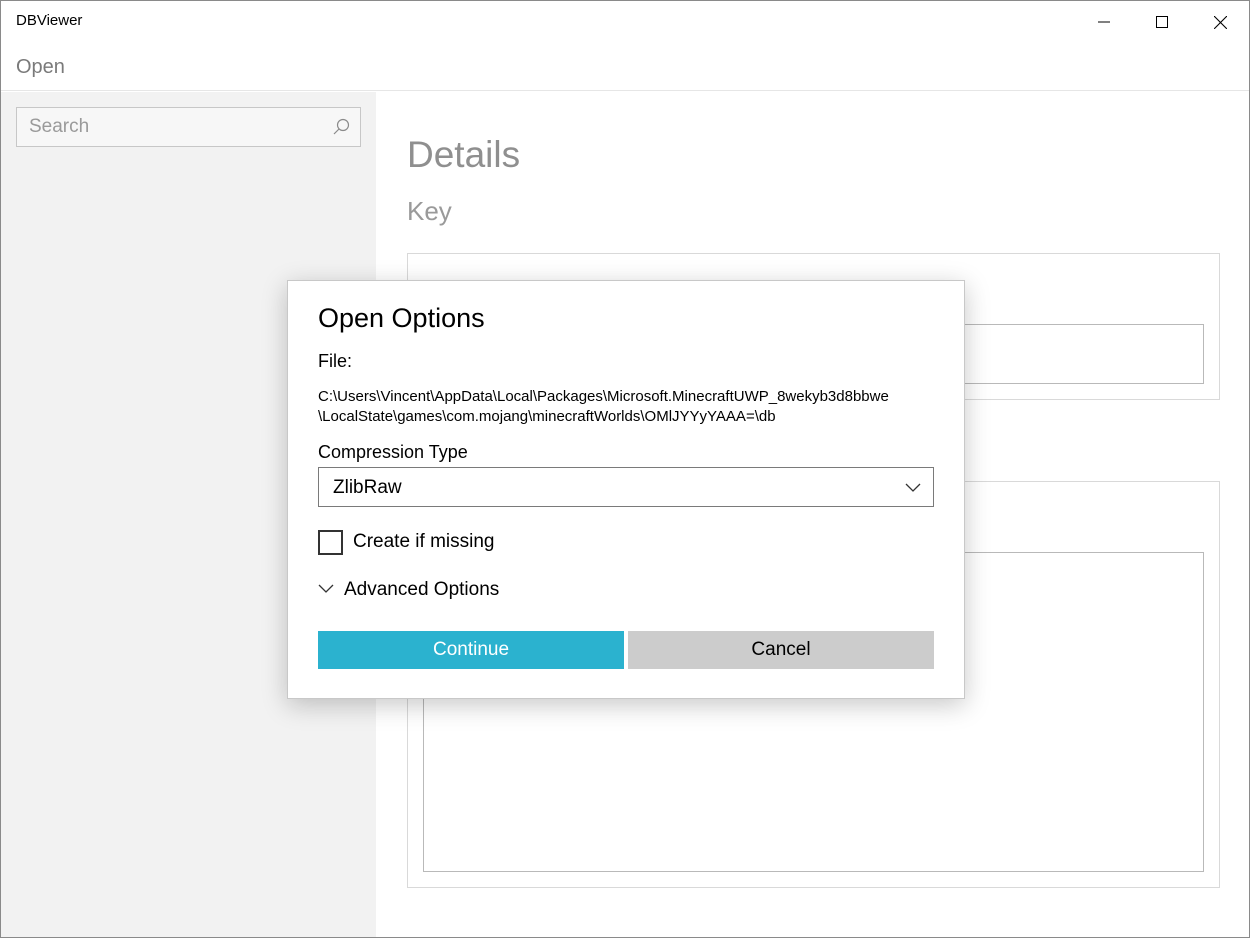  Describe the element at coordinates (422, 589) in the screenshot. I see `advanced-options-label: Advanced Options` at that location.